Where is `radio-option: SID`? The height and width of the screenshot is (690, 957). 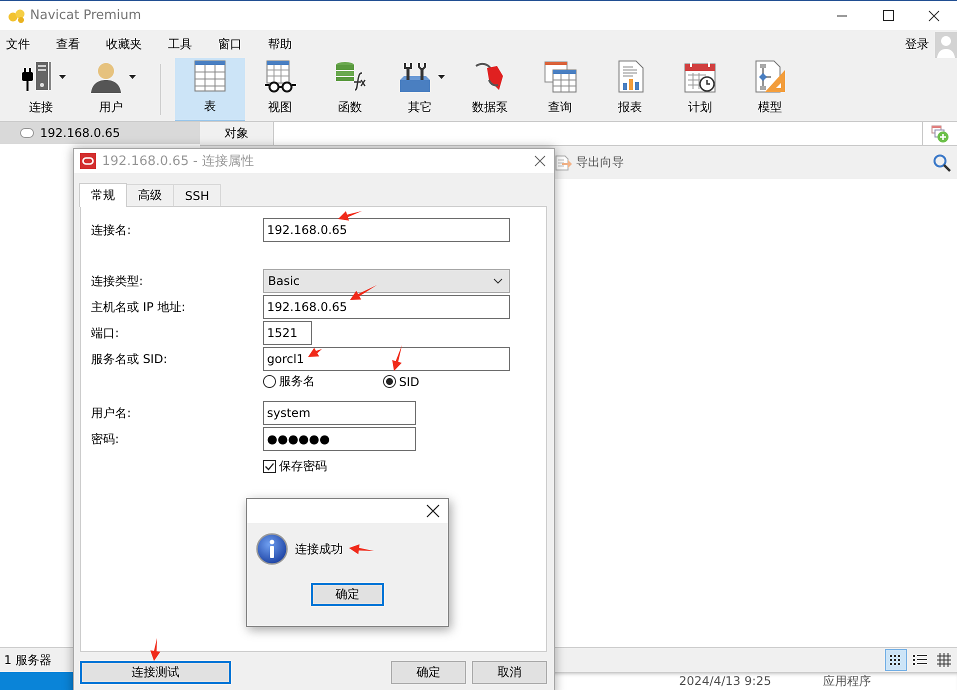 radio-option: SID is located at coordinates (443, 381).